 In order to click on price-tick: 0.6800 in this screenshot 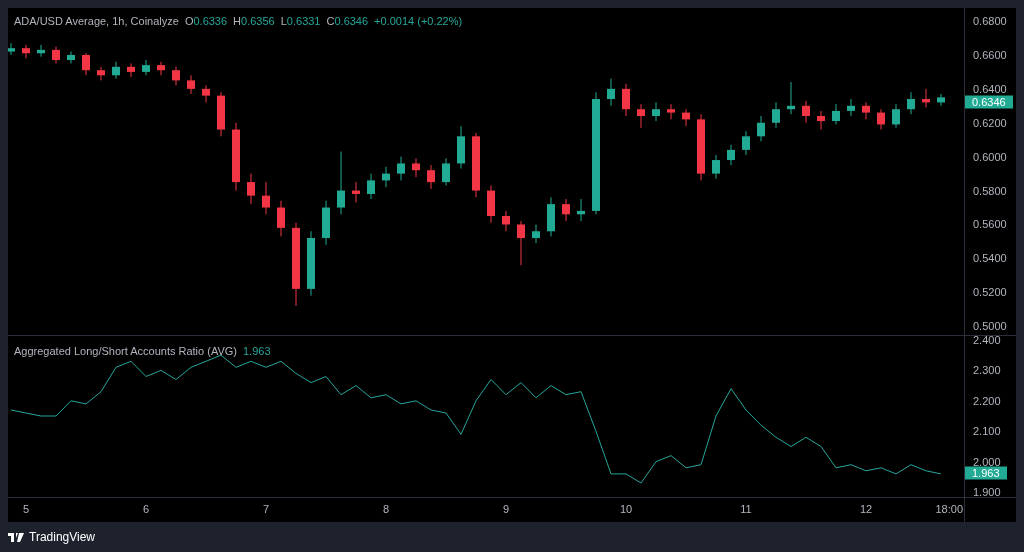, I will do `click(990, 21)`.